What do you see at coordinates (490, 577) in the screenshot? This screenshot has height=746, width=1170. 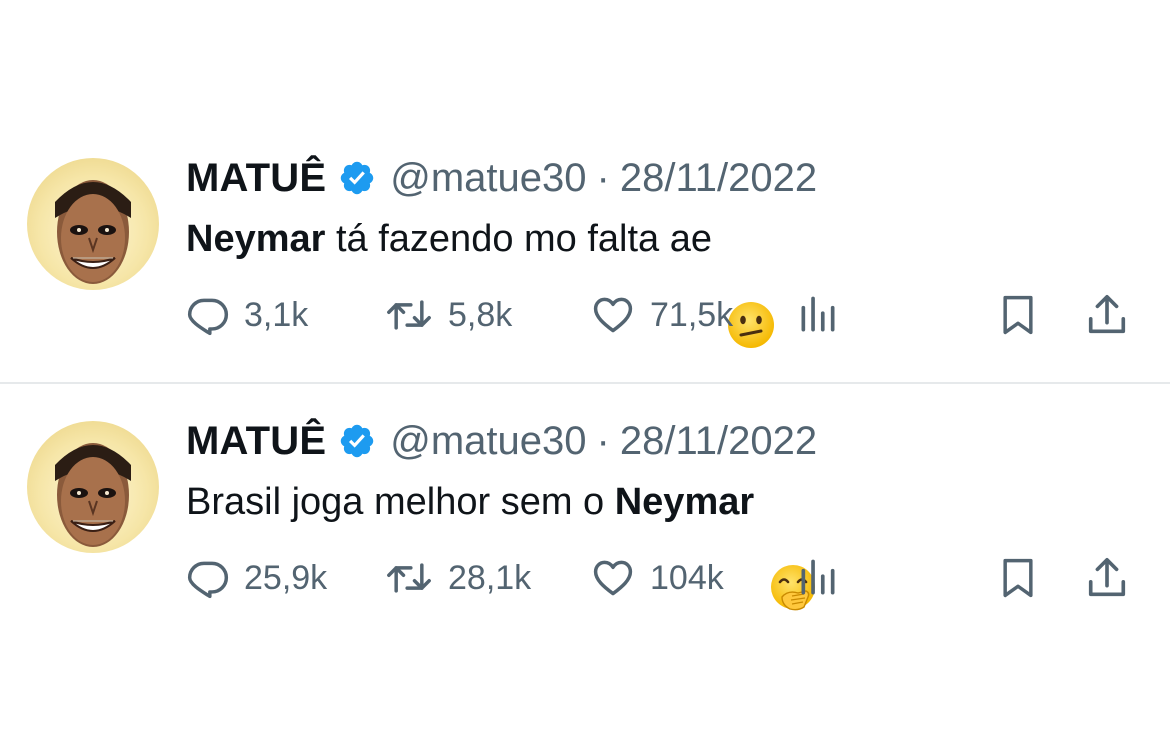 I see `retweet-count: 28,1k` at bounding box center [490, 577].